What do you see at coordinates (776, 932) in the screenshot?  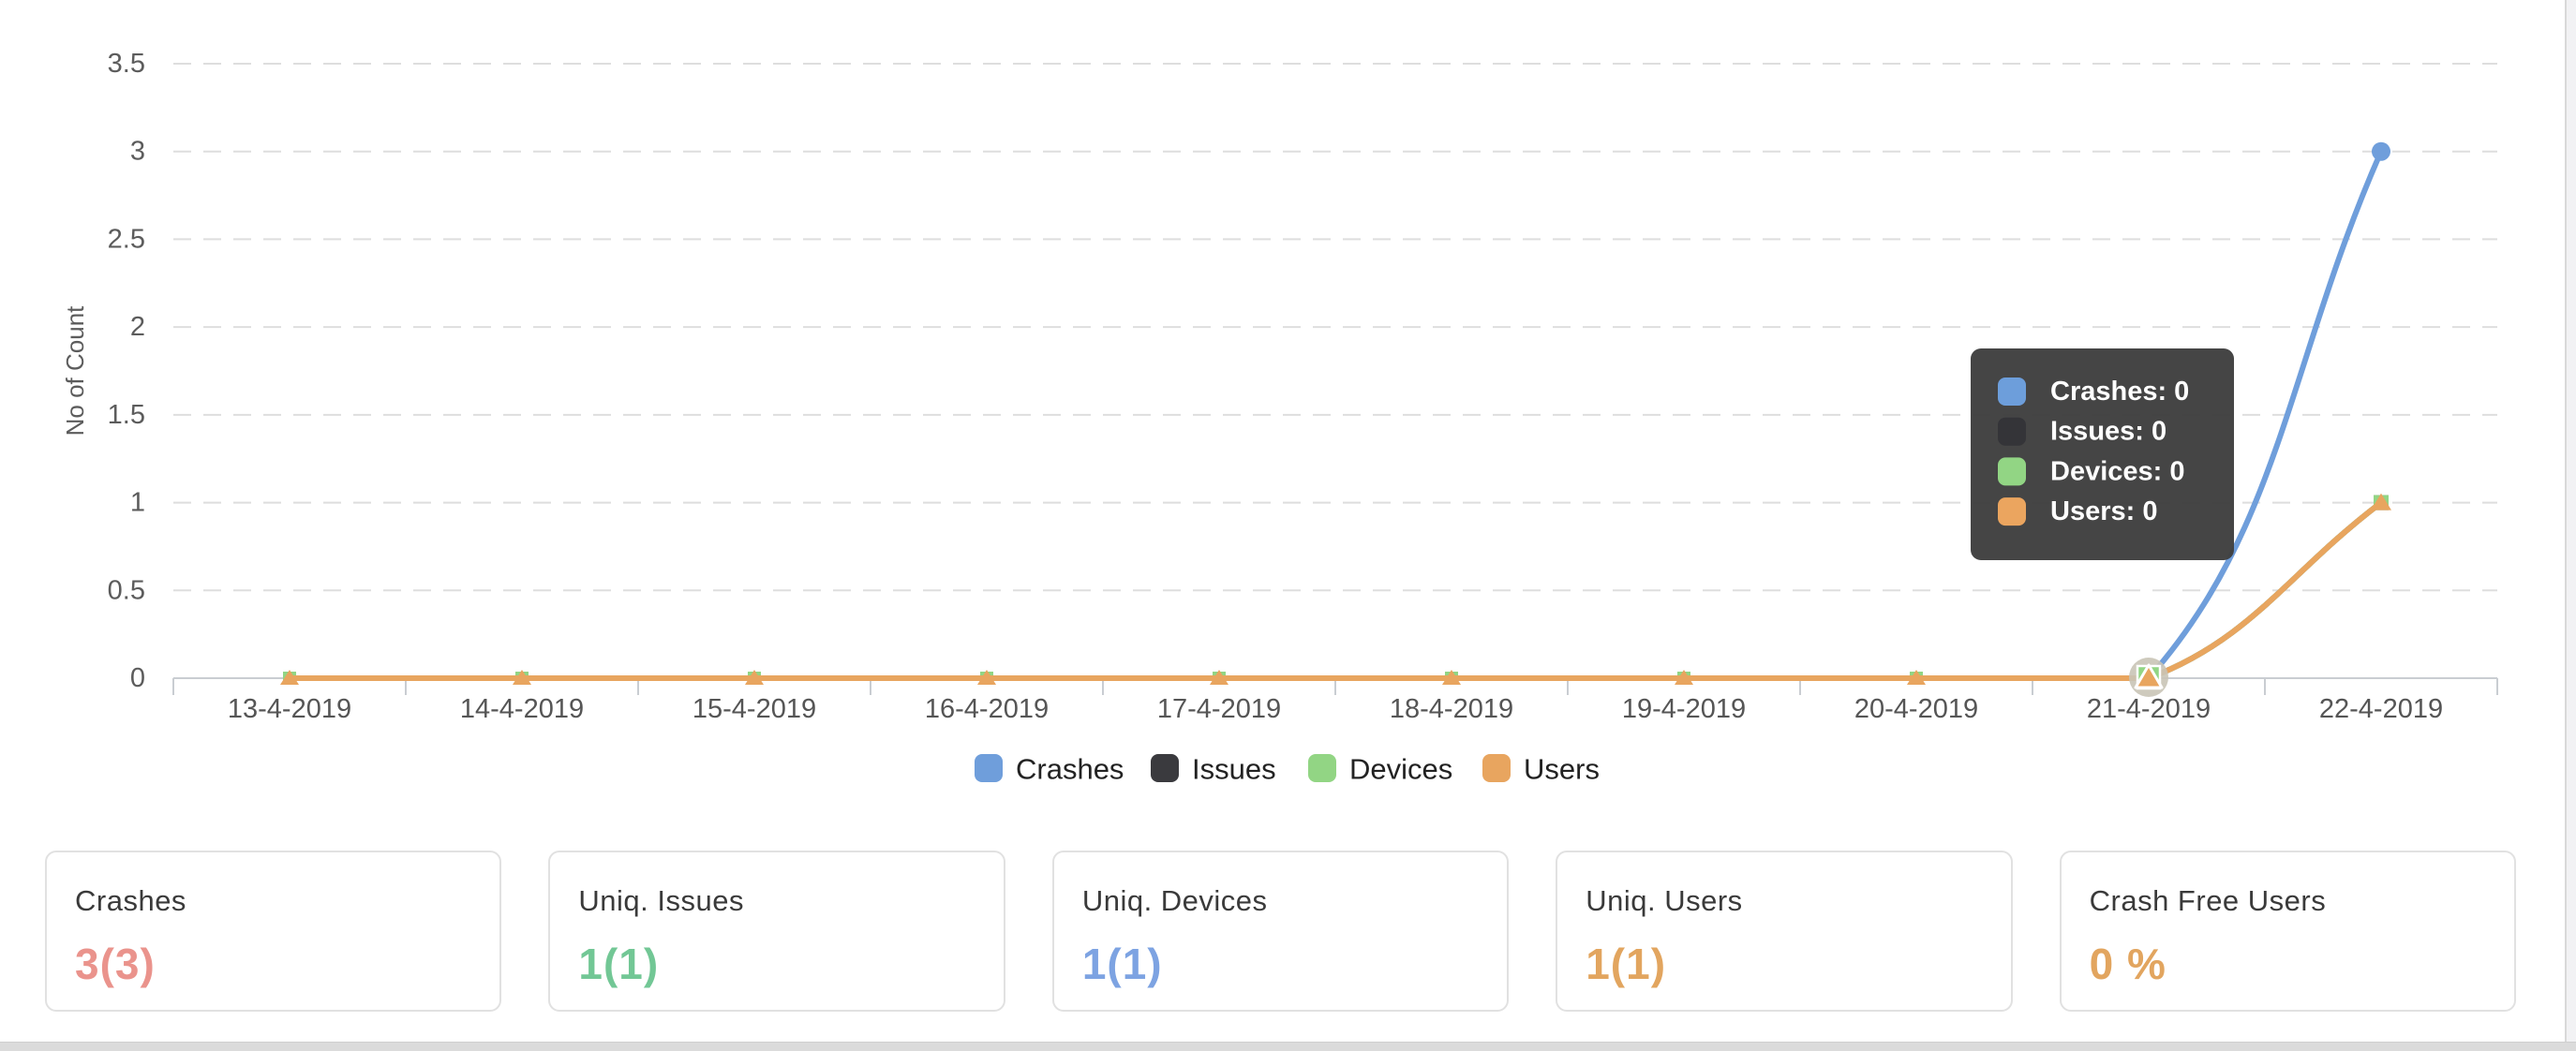 I see `stat-card-uniq-issues: Uniq. Issues 1(1)` at bounding box center [776, 932].